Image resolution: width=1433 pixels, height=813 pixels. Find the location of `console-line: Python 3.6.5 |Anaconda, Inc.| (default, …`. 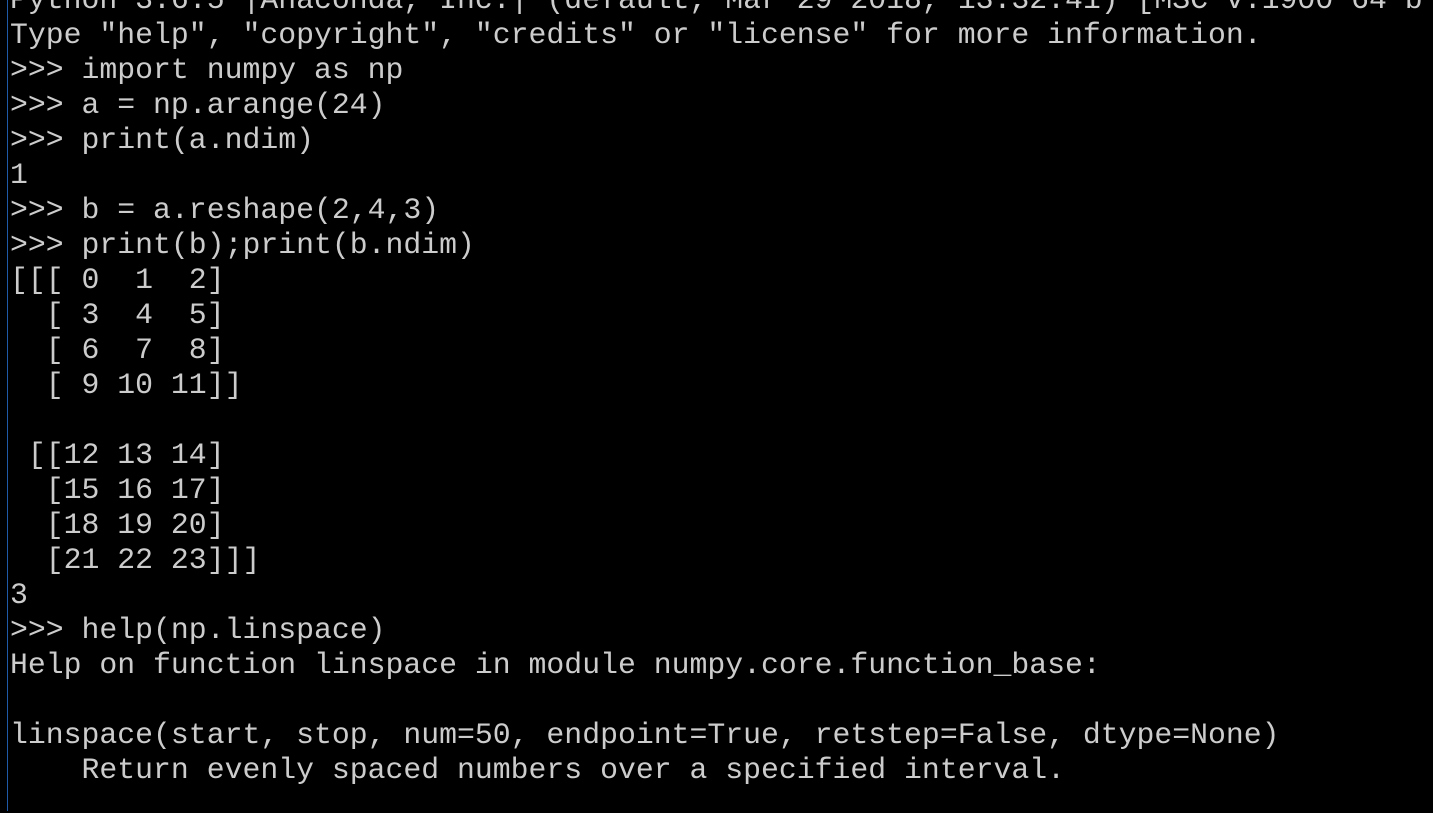

console-line: Python 3.6.5 |Anaconda, Inc.| (default, … is located at coordinates (716, 8).